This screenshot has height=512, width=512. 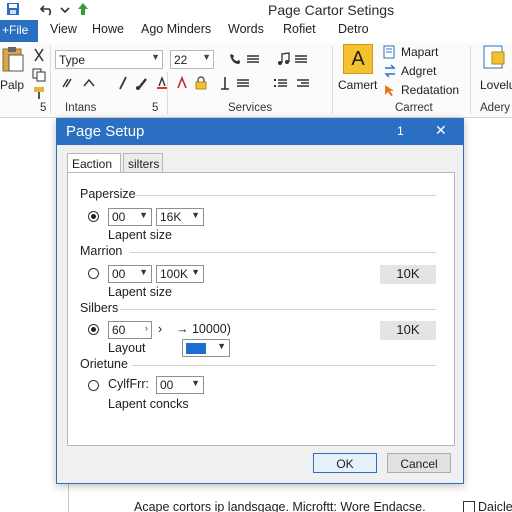 What do you see at coordinates (246, 29) in the screenshot?
I see `tab-words: Words` at bounding box center [246, 29].